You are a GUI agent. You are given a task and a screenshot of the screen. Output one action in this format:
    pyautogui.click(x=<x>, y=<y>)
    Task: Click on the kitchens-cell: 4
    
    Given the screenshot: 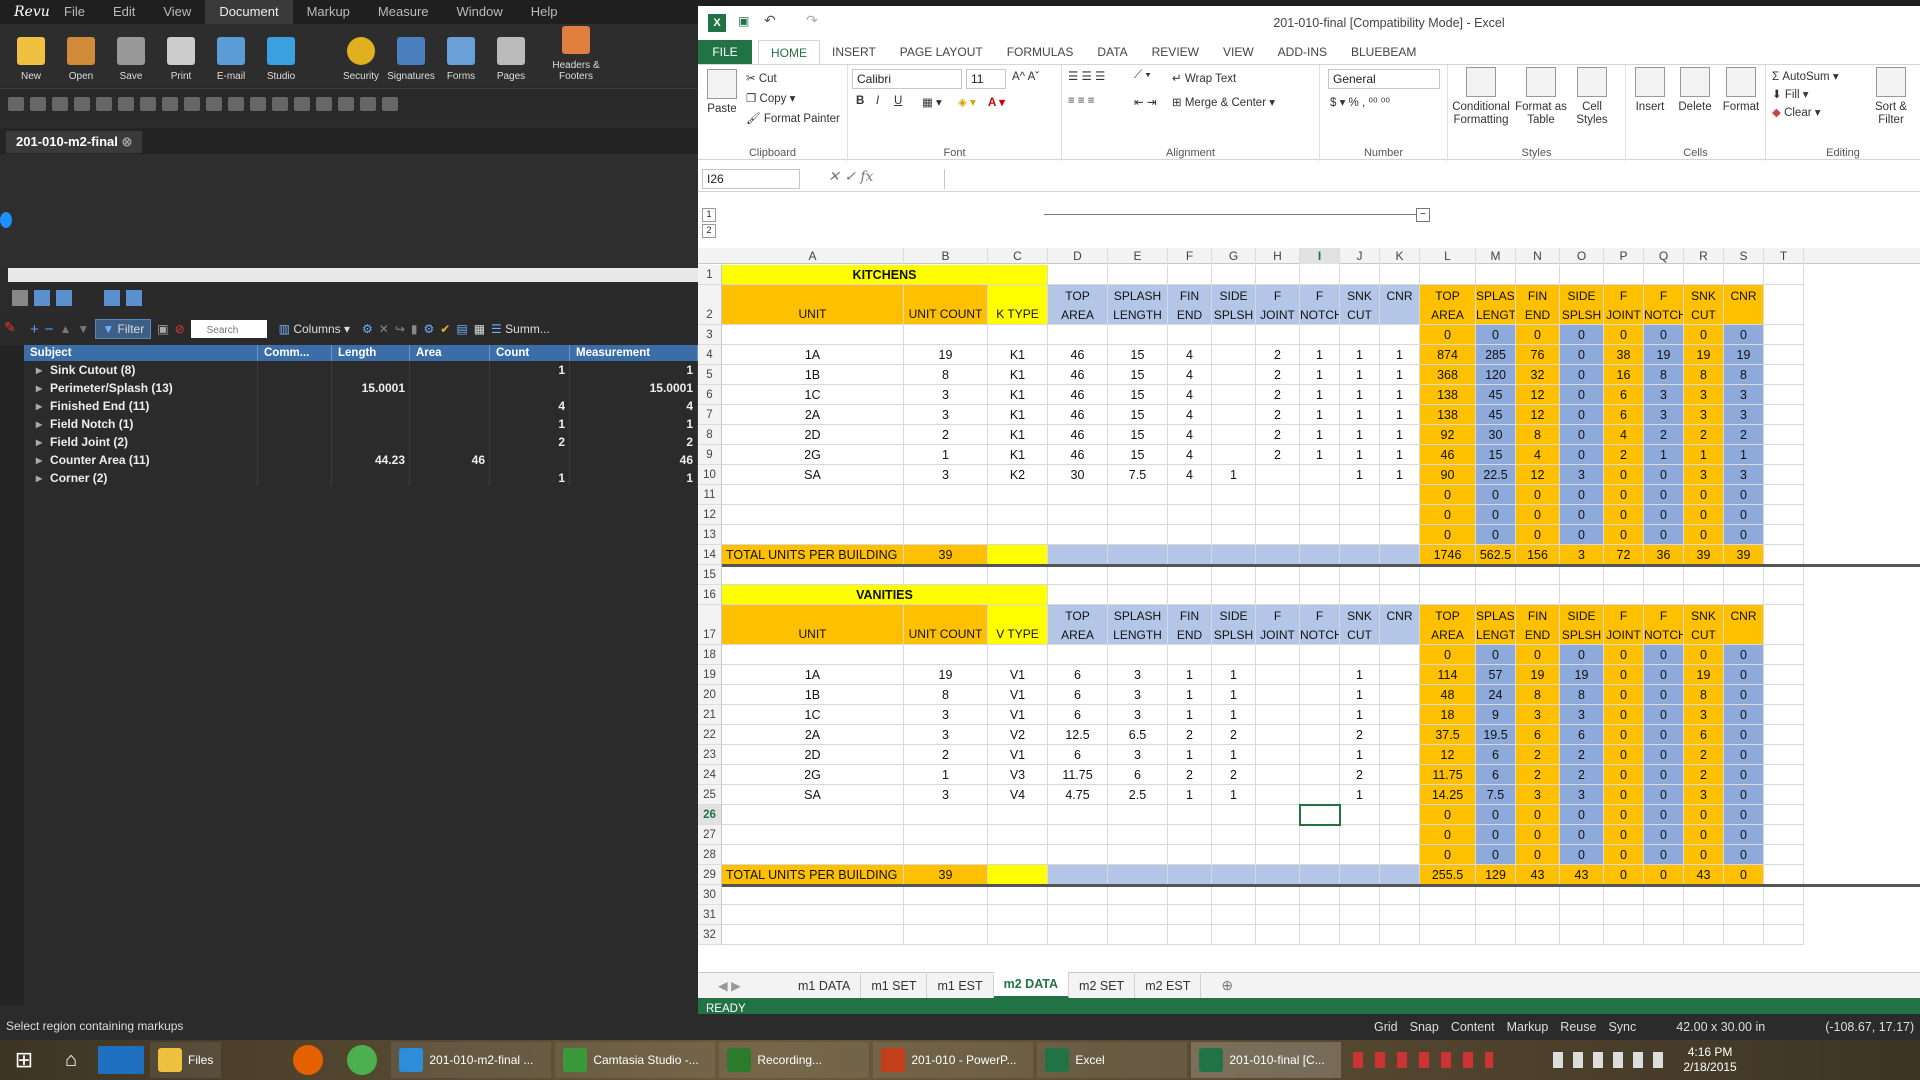 What is the action you would take?
    pyautogui.click(x=1190, y=355)
    